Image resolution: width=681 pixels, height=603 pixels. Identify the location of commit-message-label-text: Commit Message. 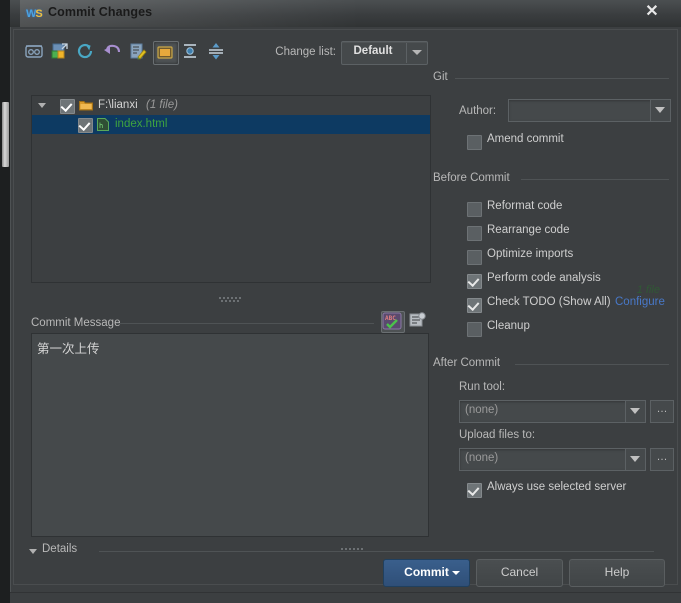
(76, 323).